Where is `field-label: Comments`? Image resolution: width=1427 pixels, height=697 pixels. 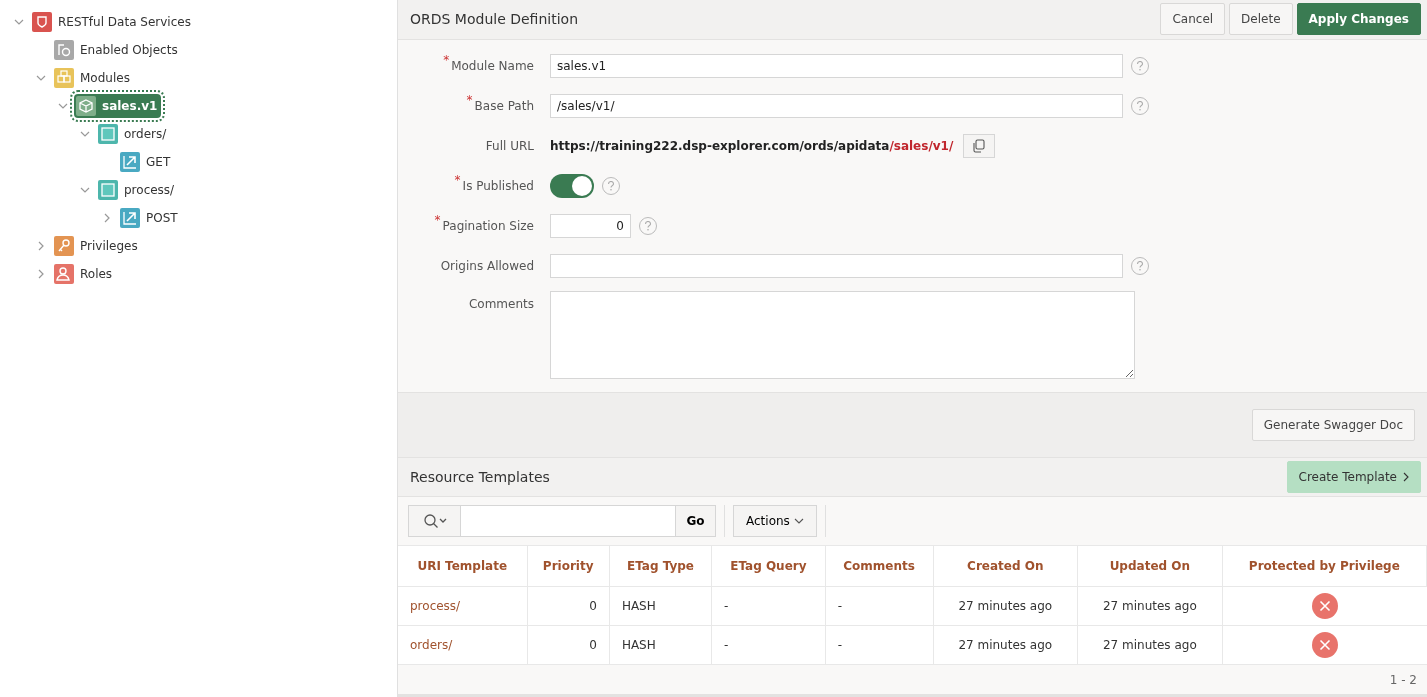 field-label: Comments is located at coordinates (501, 303).